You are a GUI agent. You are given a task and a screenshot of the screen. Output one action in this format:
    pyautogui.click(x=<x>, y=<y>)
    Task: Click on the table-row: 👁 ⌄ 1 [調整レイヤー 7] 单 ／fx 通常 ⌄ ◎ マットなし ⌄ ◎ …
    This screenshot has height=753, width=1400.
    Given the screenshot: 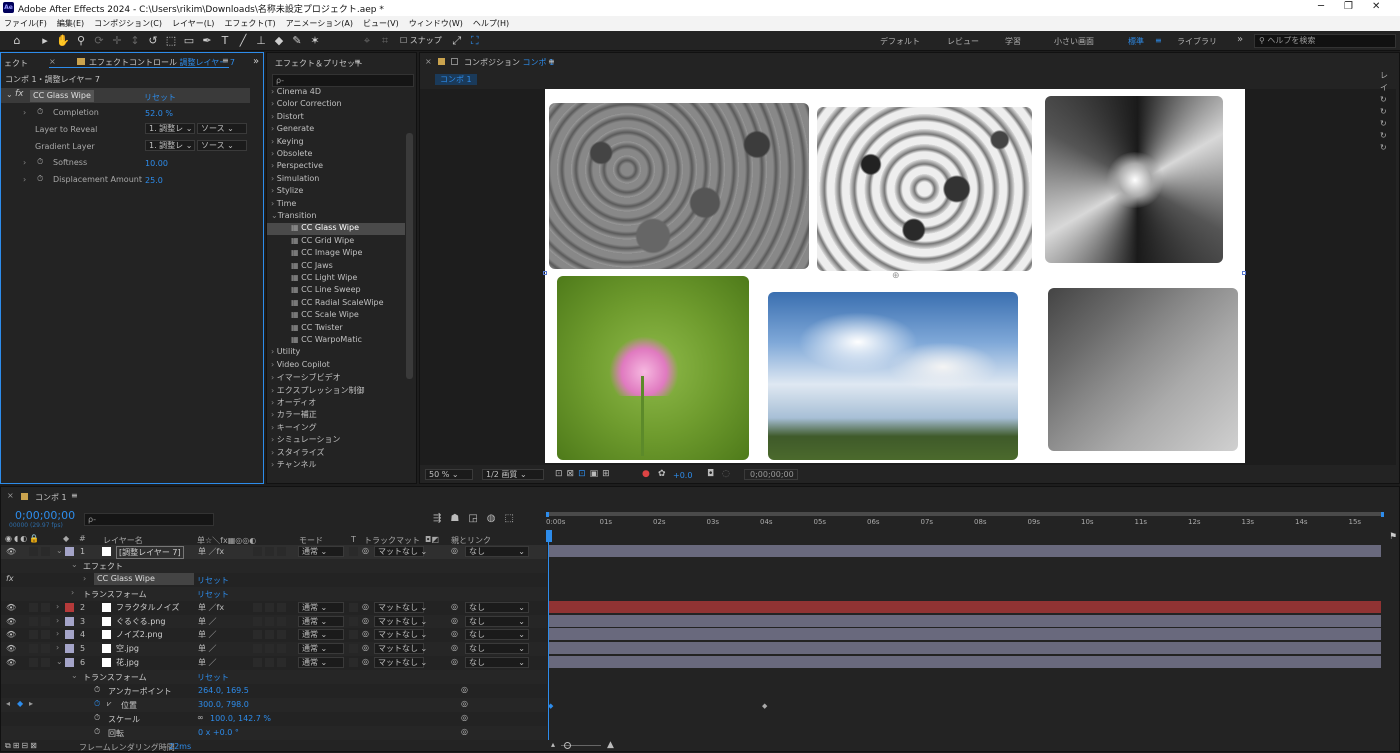 What is the action you would take?
    pyautogui.click(x=274, y=552)
    